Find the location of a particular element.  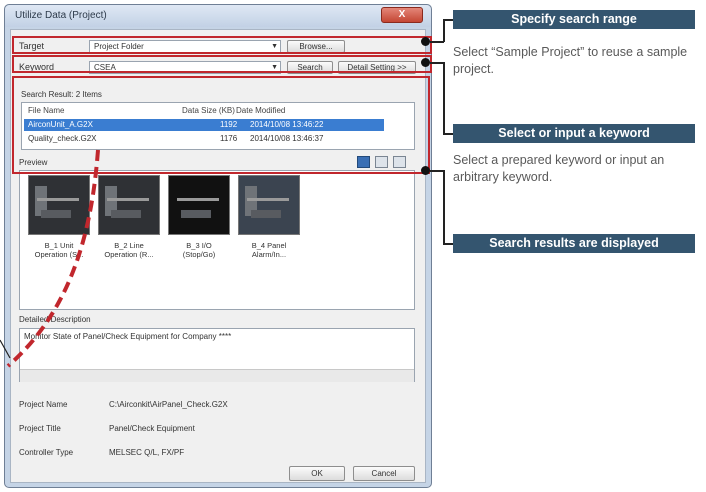

callout-title-search-range: Specify search range is located at coordinates (574, 19).